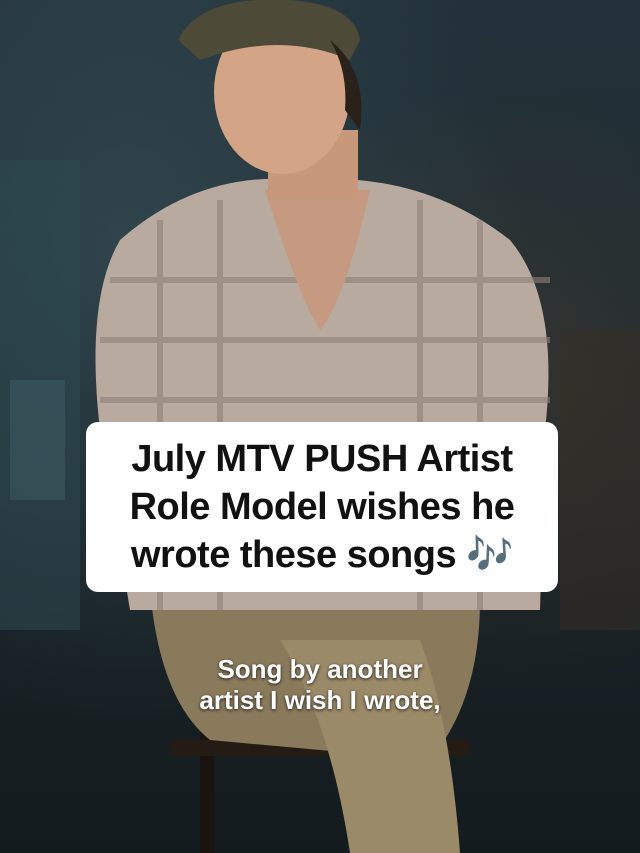 The width and height of the screenshot is (640, 853). I want to click on subtitle-caption: Song by another artist I wish I wrote,, so click(320, 685).